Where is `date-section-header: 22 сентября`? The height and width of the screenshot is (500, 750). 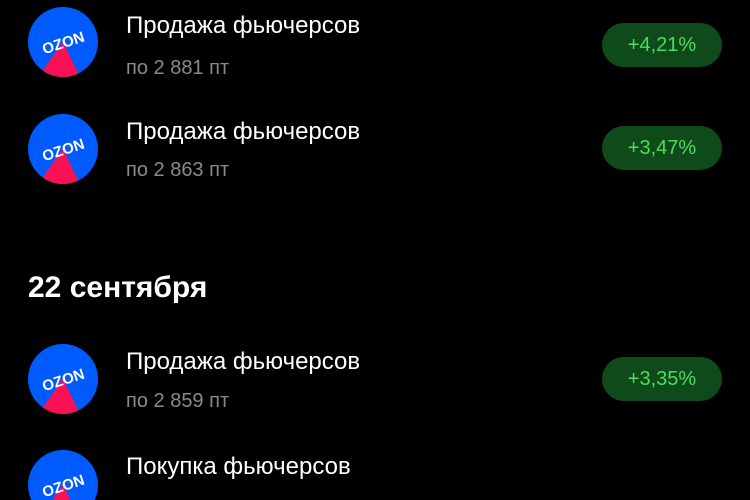 date-section-header: 22 сентября is located at coordinates (118, 287).